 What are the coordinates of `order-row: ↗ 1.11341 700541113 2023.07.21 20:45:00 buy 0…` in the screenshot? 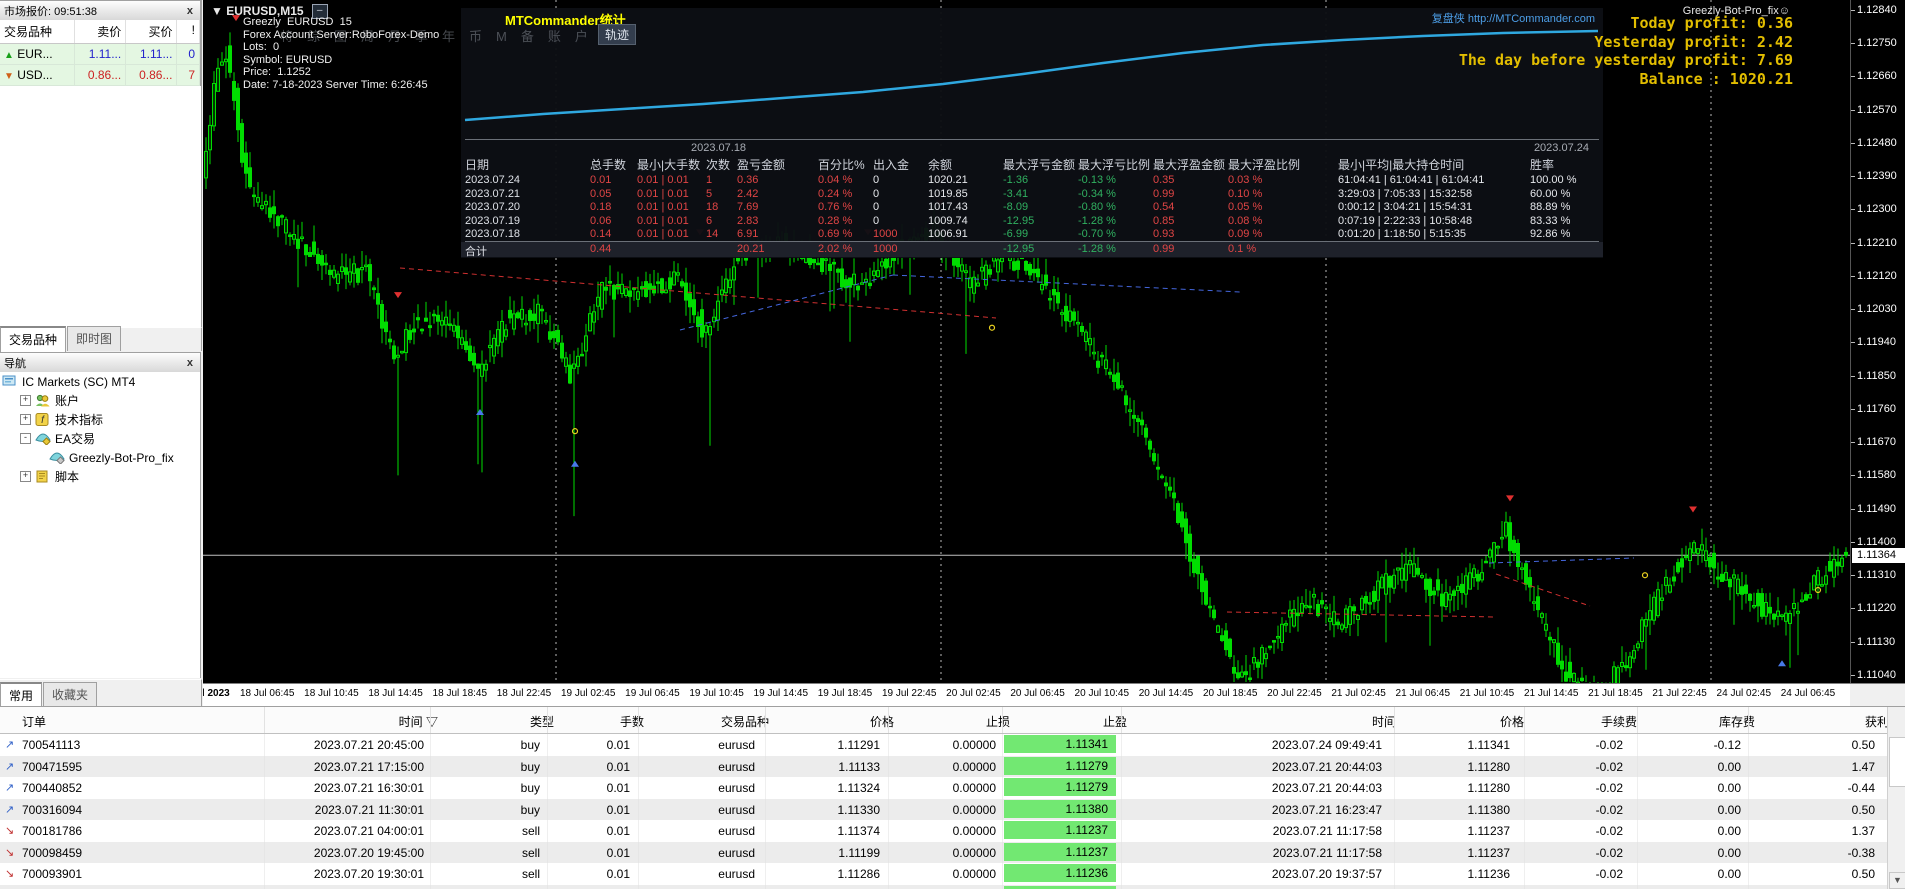 It's located at (944, 745).